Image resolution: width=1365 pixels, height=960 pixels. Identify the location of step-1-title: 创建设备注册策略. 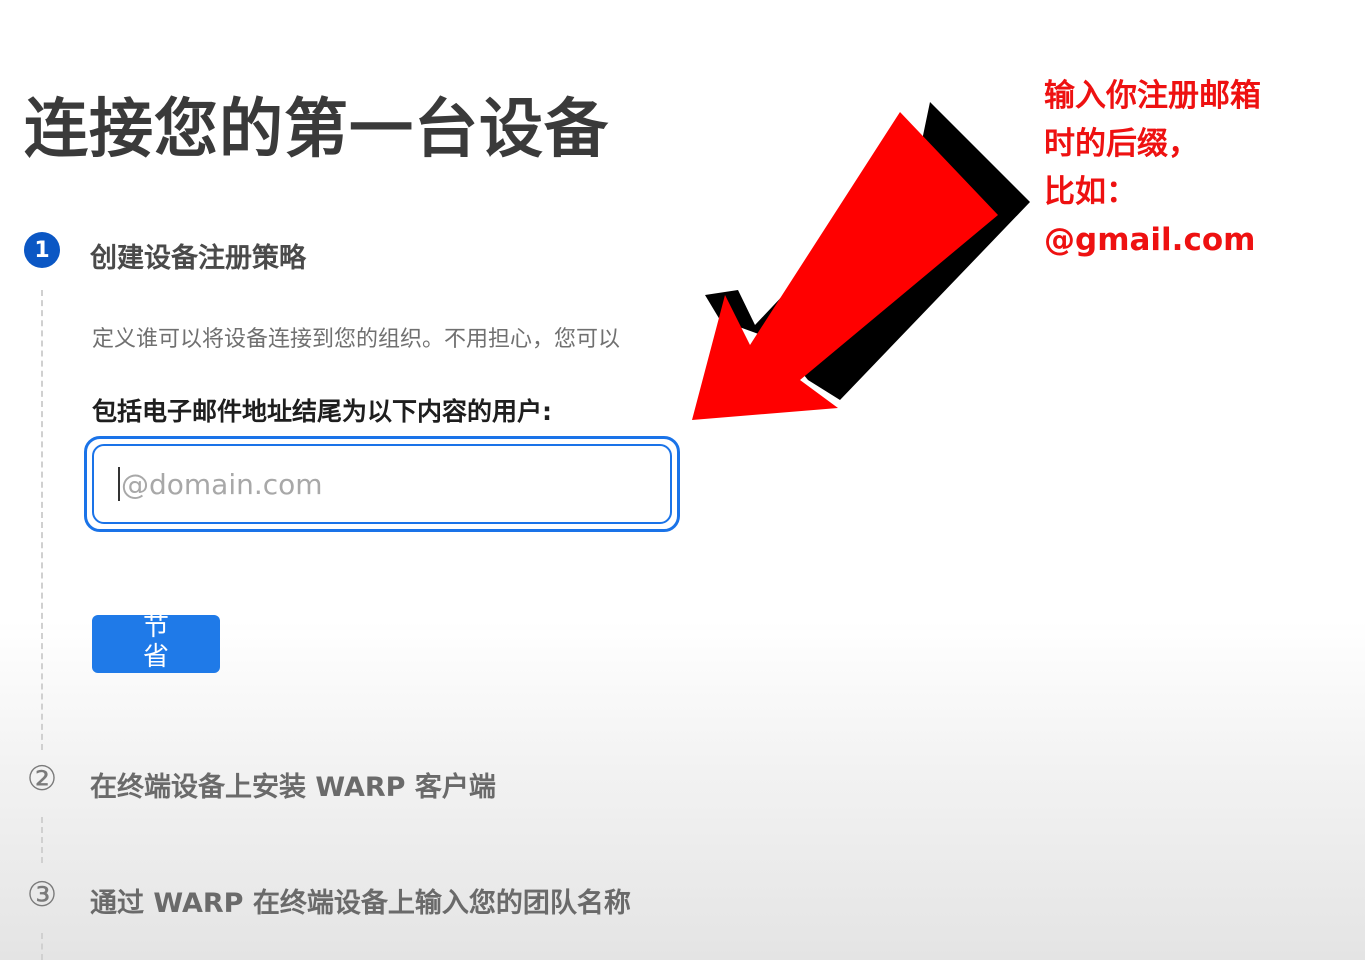
(198, 255).